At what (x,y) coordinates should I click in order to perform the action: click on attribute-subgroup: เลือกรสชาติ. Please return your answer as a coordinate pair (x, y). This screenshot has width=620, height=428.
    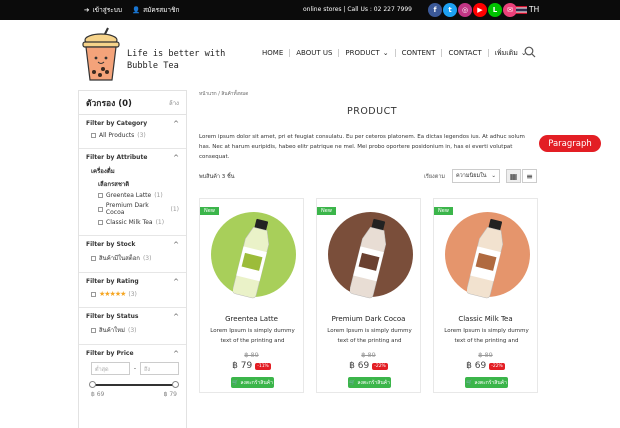
    Looking at the image, I should click on (114, 184).